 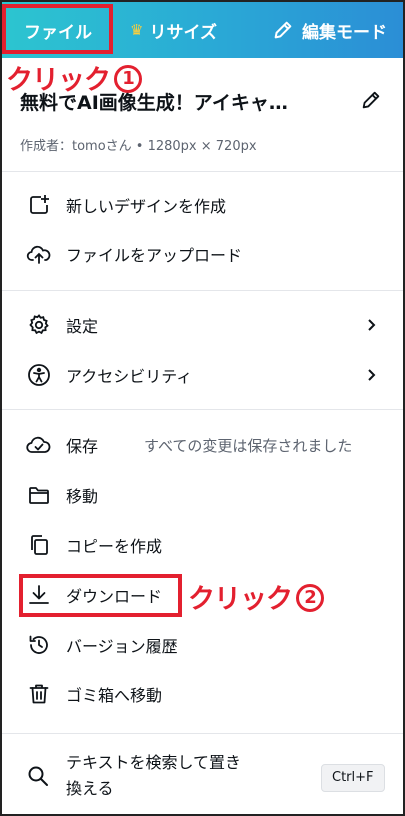 I want to click on menu-label: 新しいデザインを作成, so click(x=146, y=206).